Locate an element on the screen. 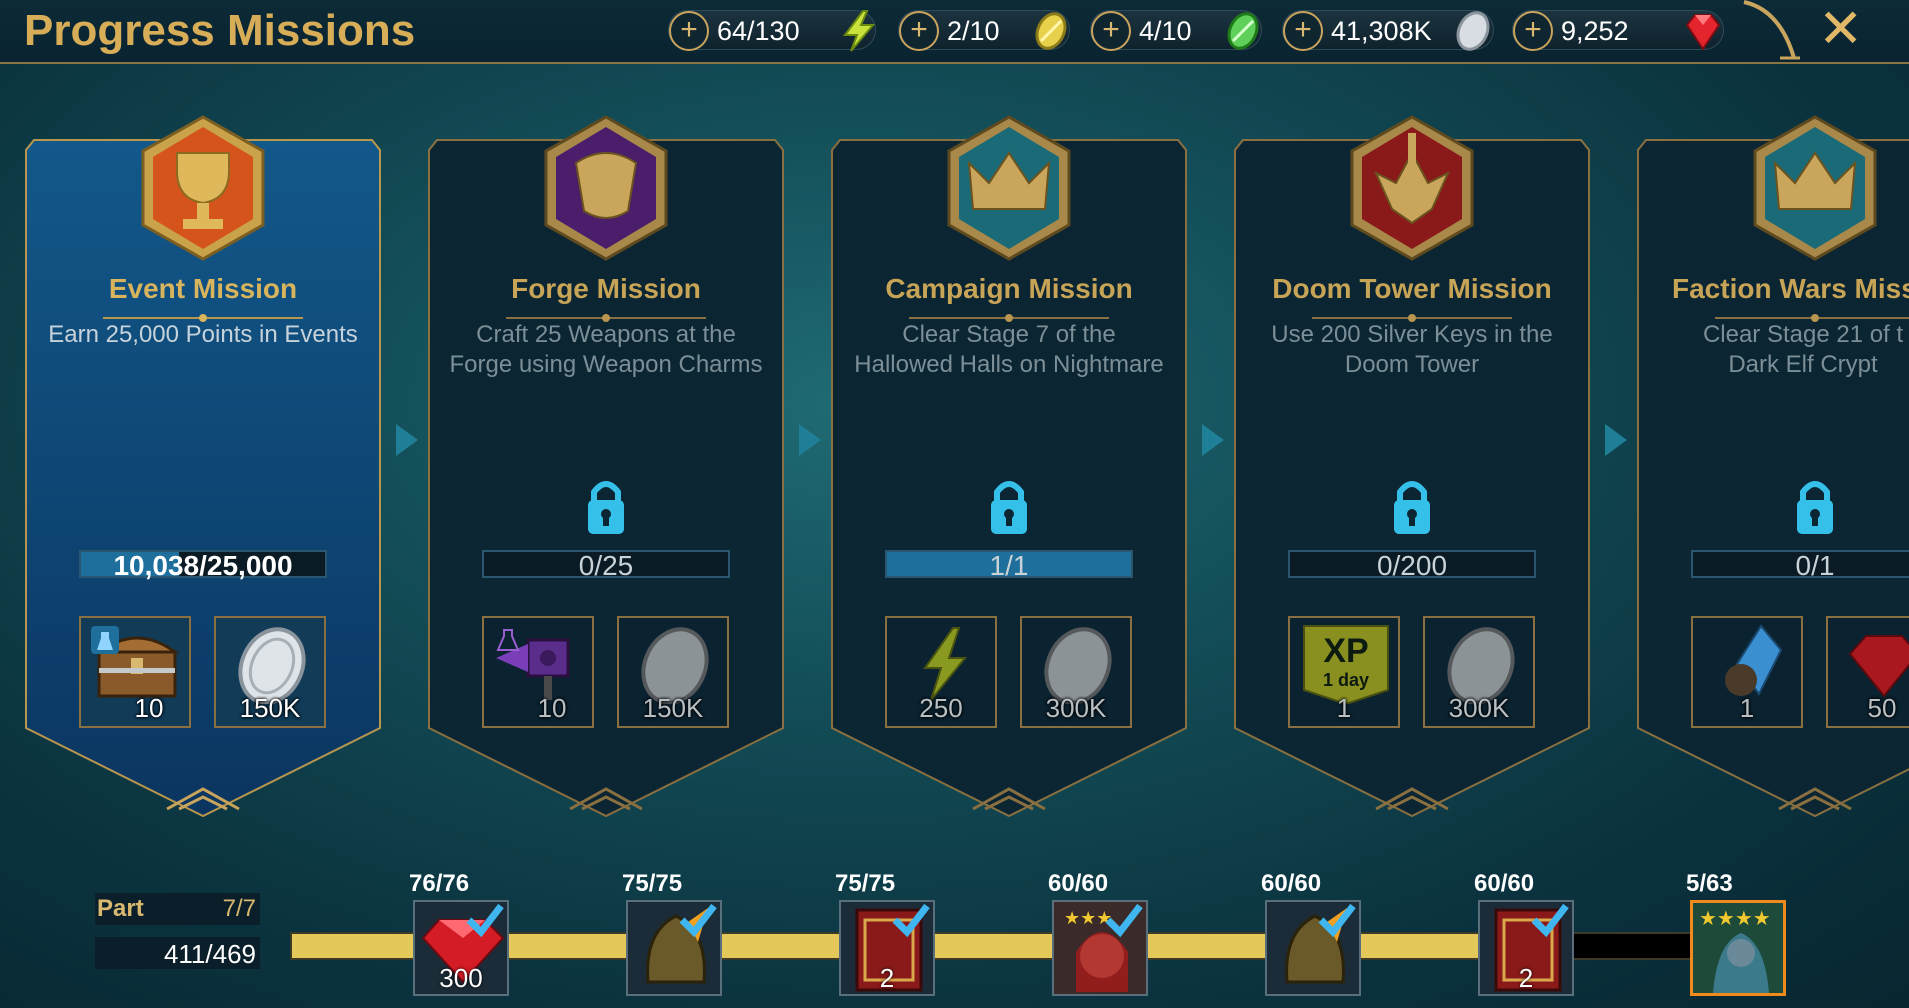  reward-amount: 250 is located at coordinates (941, 708).